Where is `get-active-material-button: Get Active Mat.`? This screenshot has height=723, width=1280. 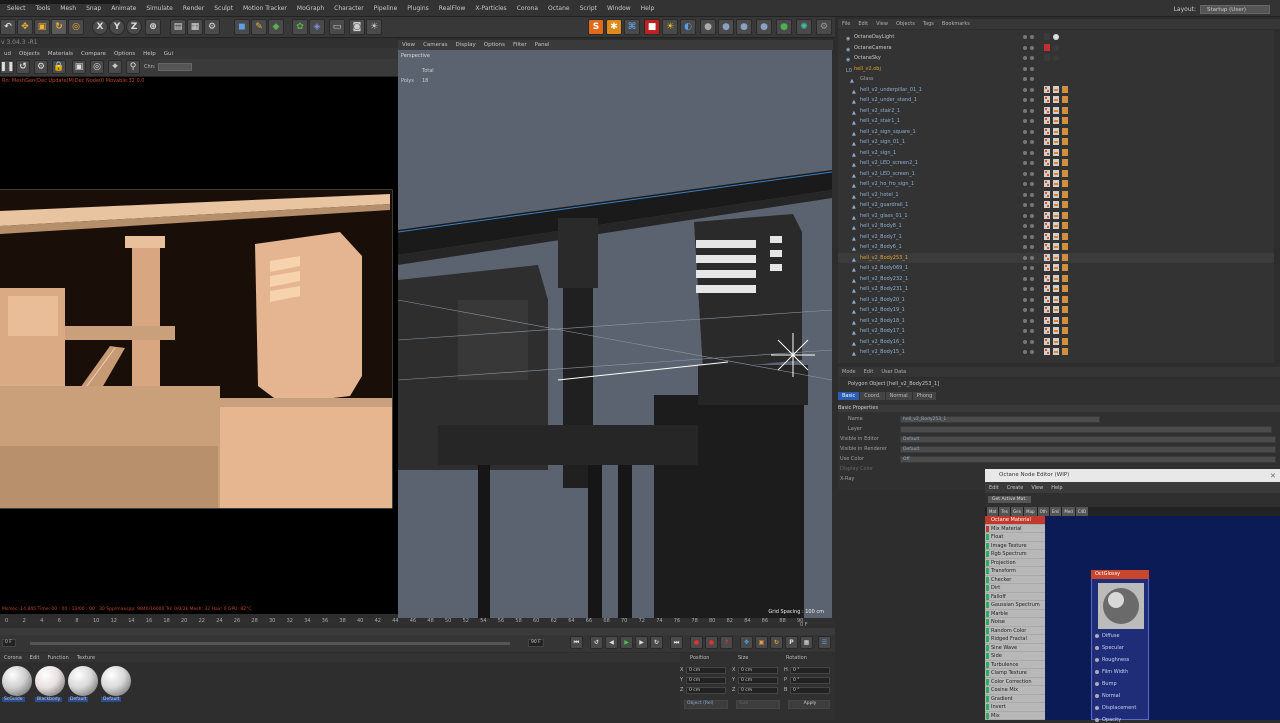
get-active-material-button: Get Active Mat. is located at coordinates (1009, 499).